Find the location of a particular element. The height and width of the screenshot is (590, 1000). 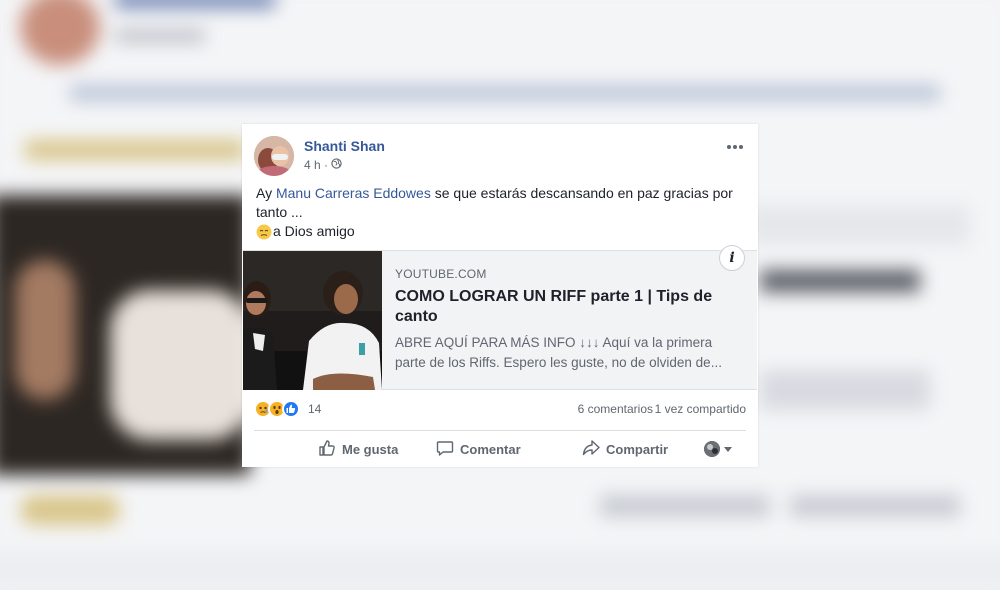

reaction-icons is located at coordinates (277, 409).